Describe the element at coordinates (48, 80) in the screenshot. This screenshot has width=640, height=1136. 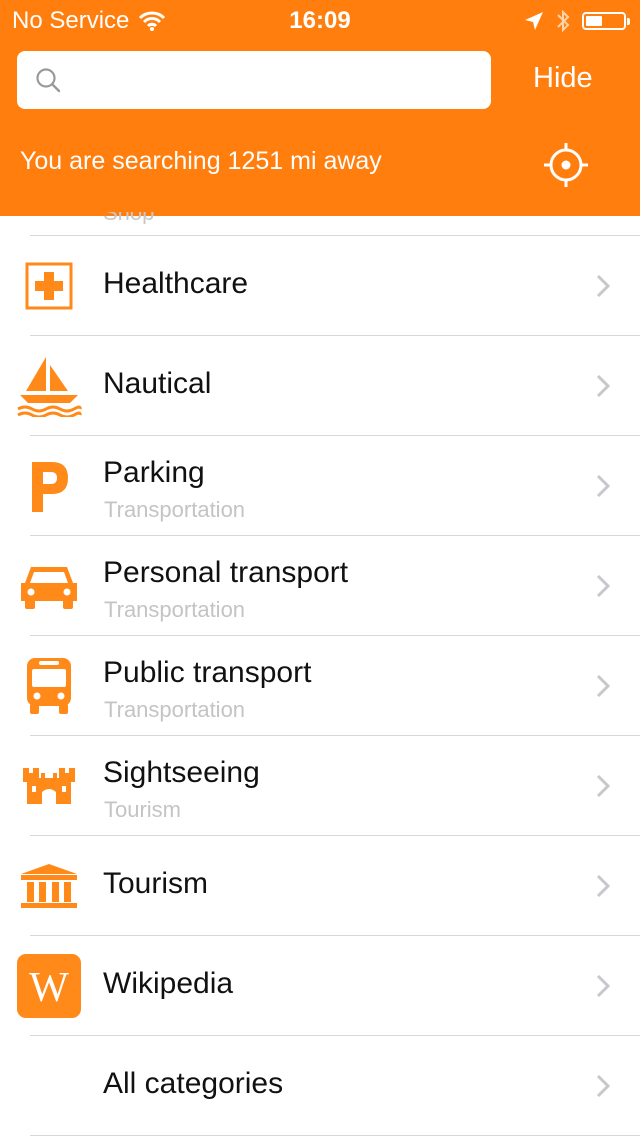
I see `search-icon` at that location.